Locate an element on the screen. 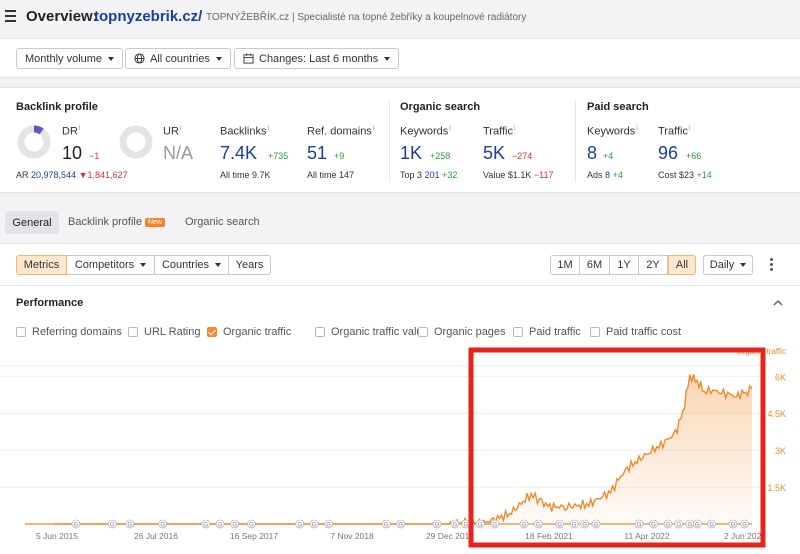 This screenshot has width=800, height=554. checkbox-label: Referring domains is located at coordinates (77, 332).